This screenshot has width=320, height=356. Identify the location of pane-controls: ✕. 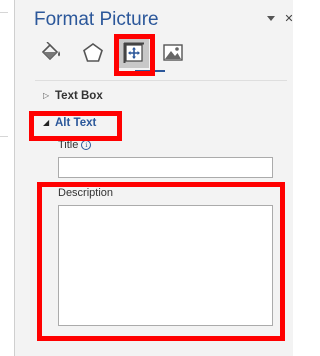
(280, 19).